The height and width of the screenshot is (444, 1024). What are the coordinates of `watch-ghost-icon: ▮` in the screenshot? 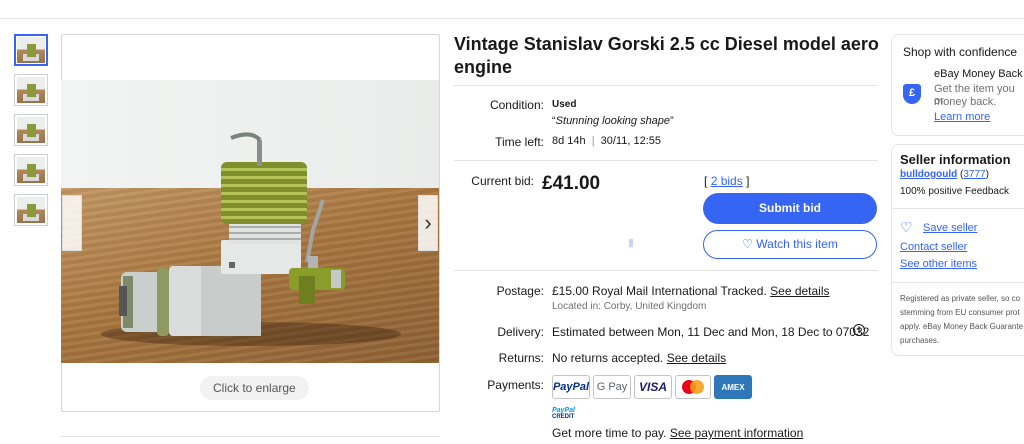 It's located at (631, 243).